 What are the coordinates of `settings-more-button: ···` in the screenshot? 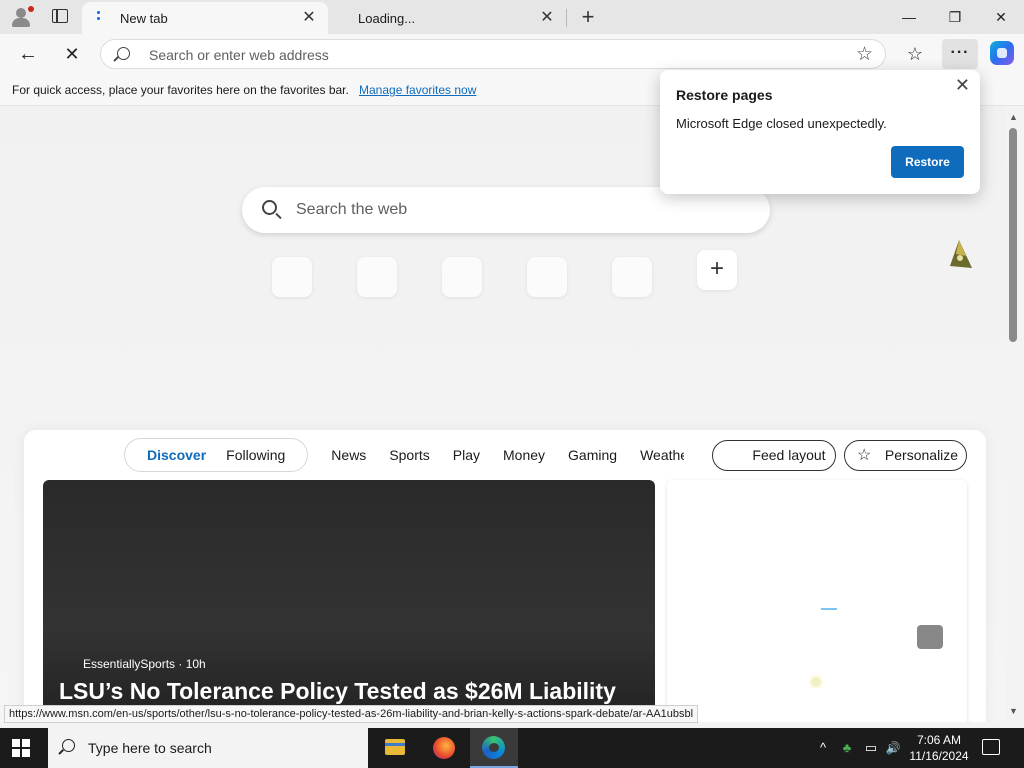 It's located at (960, 54).